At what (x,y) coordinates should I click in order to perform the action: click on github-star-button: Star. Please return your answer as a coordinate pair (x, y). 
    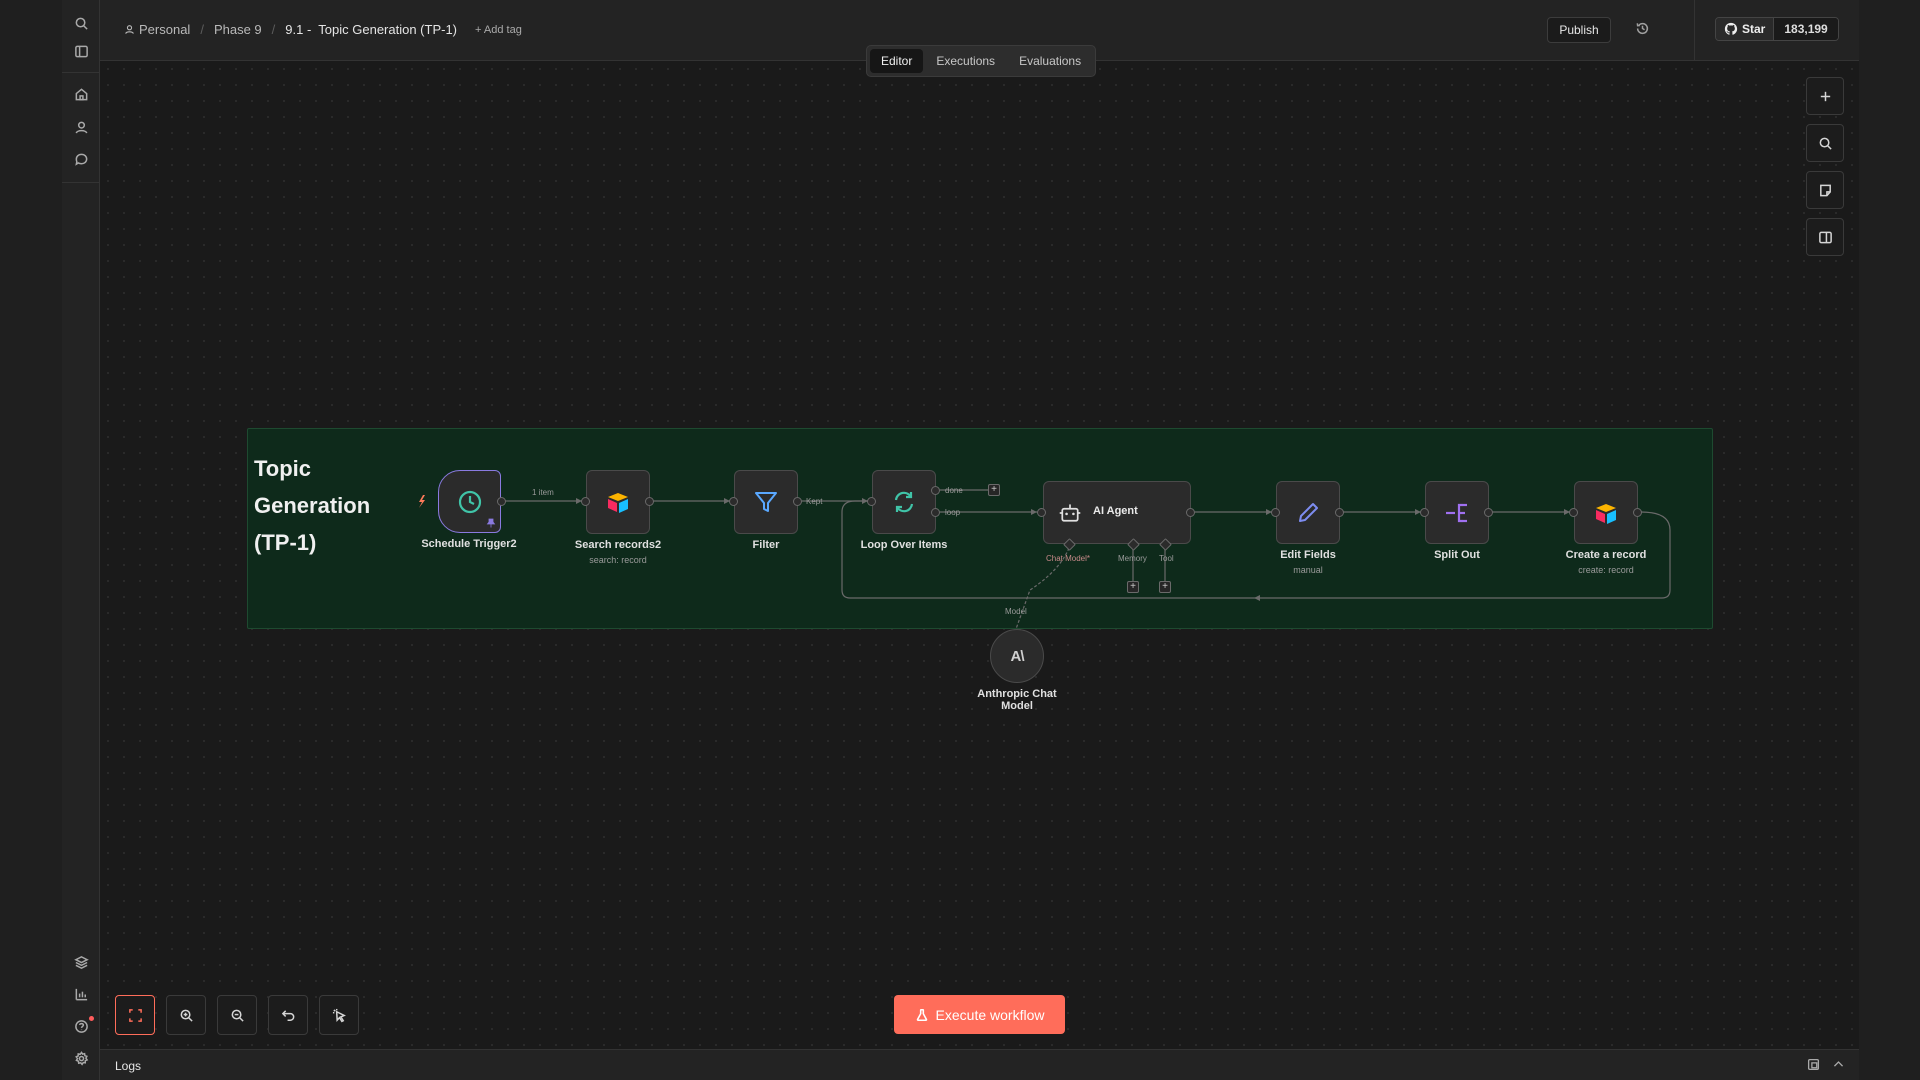
    Looking at the image, I should click on (1745, 29).